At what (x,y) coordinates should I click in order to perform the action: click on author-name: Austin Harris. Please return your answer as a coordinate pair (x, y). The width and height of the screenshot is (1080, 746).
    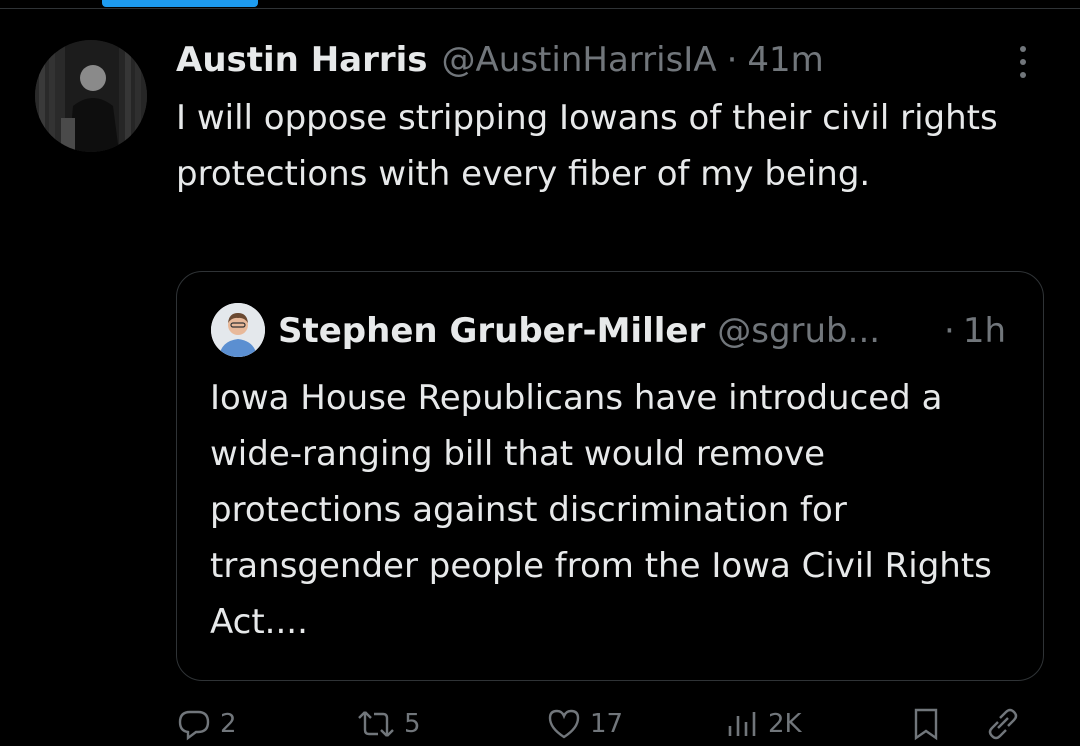
    Looking at the image, I should click on (302, 60).